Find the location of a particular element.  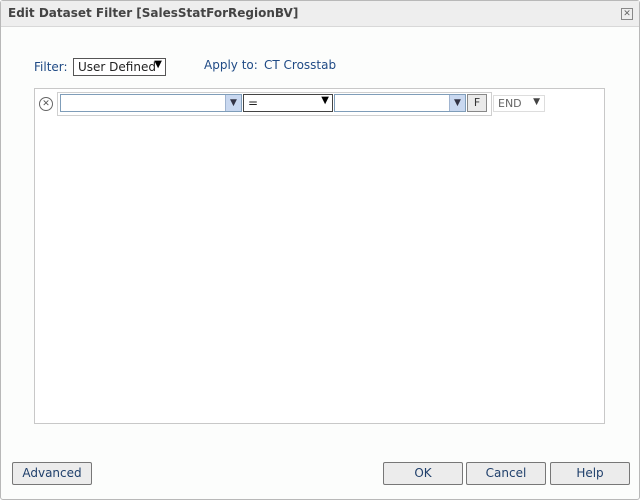

close-icon: ✕ is located at coordinates (627, 14).